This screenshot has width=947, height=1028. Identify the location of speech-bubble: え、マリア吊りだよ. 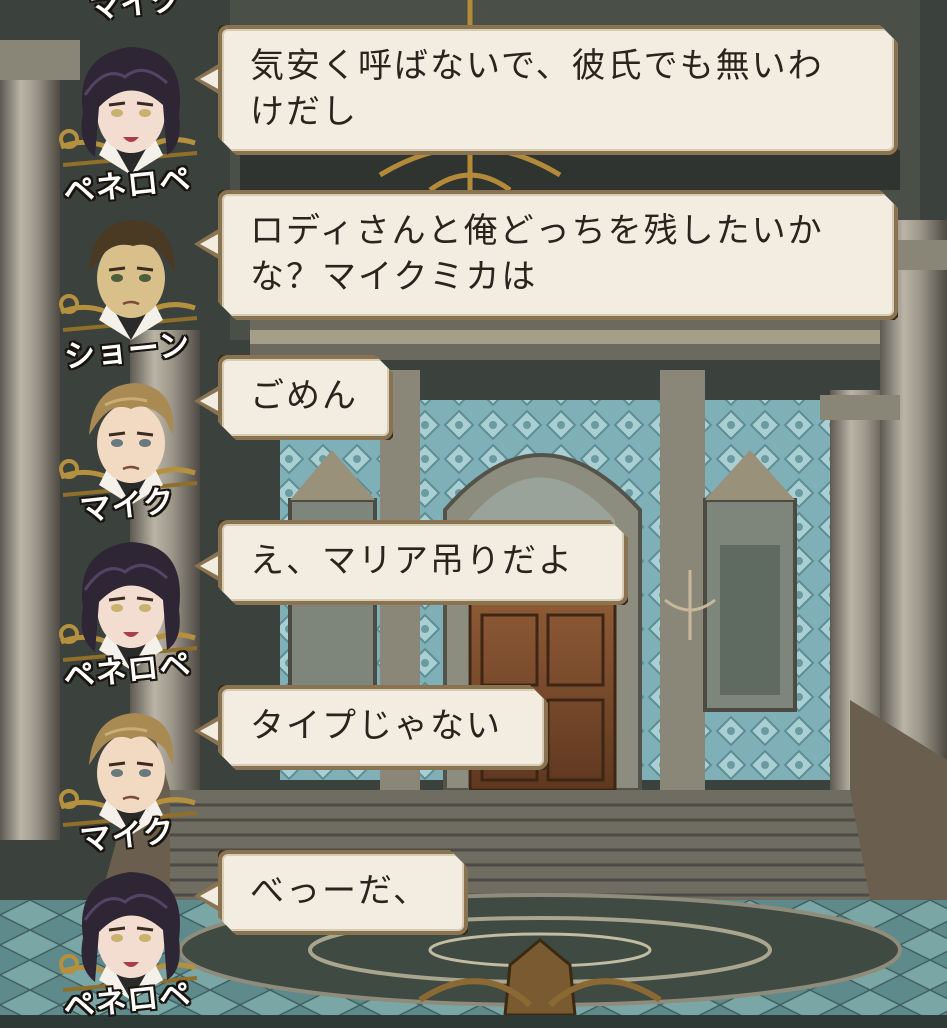
(423, 562).